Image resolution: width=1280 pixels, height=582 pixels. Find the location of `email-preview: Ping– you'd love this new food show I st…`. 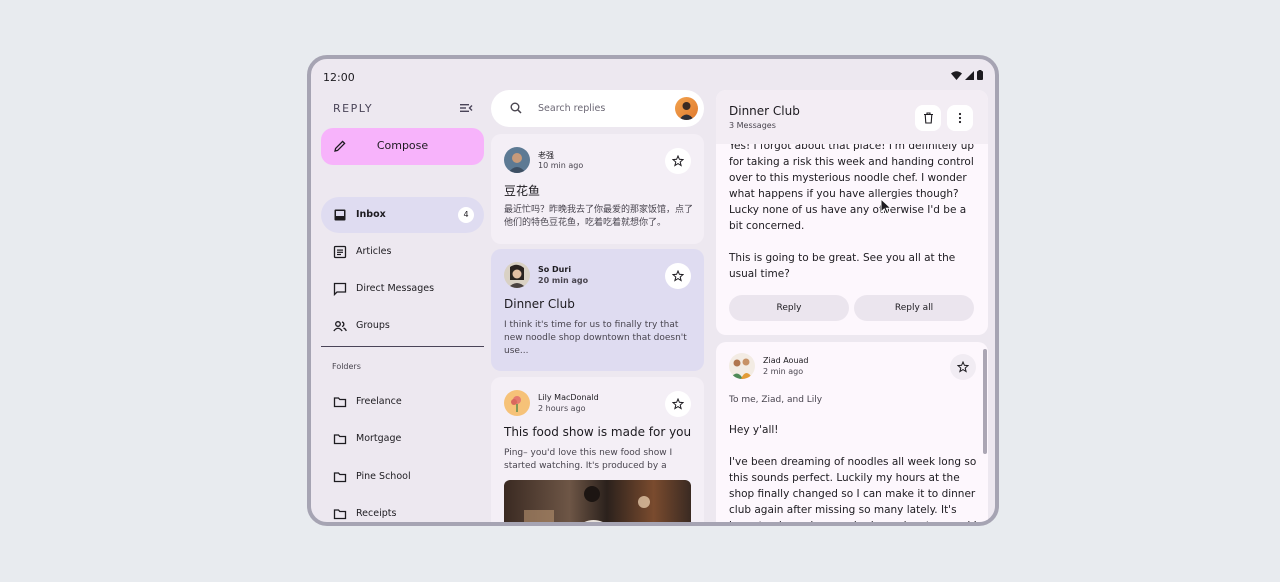

email-preview: Ping– you'd love this new food show I st… is located at coordinates (588, 459).